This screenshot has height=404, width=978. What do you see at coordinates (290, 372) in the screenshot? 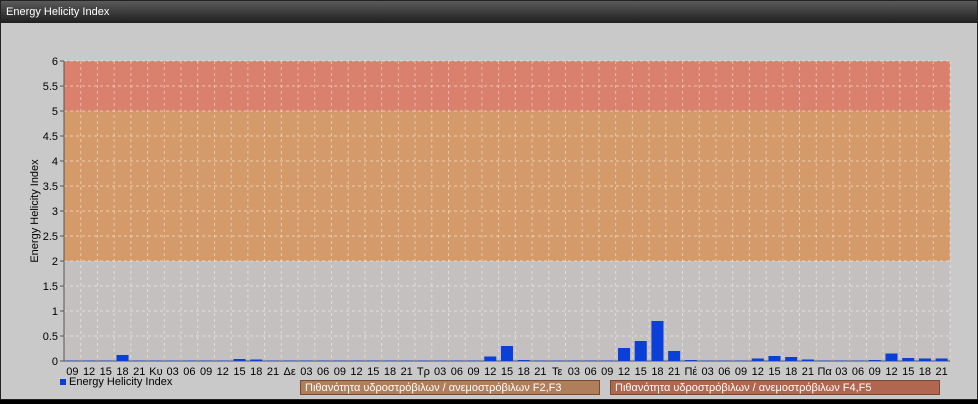
I see `x-tick-label: Δε` at bounding box center [290, 372].